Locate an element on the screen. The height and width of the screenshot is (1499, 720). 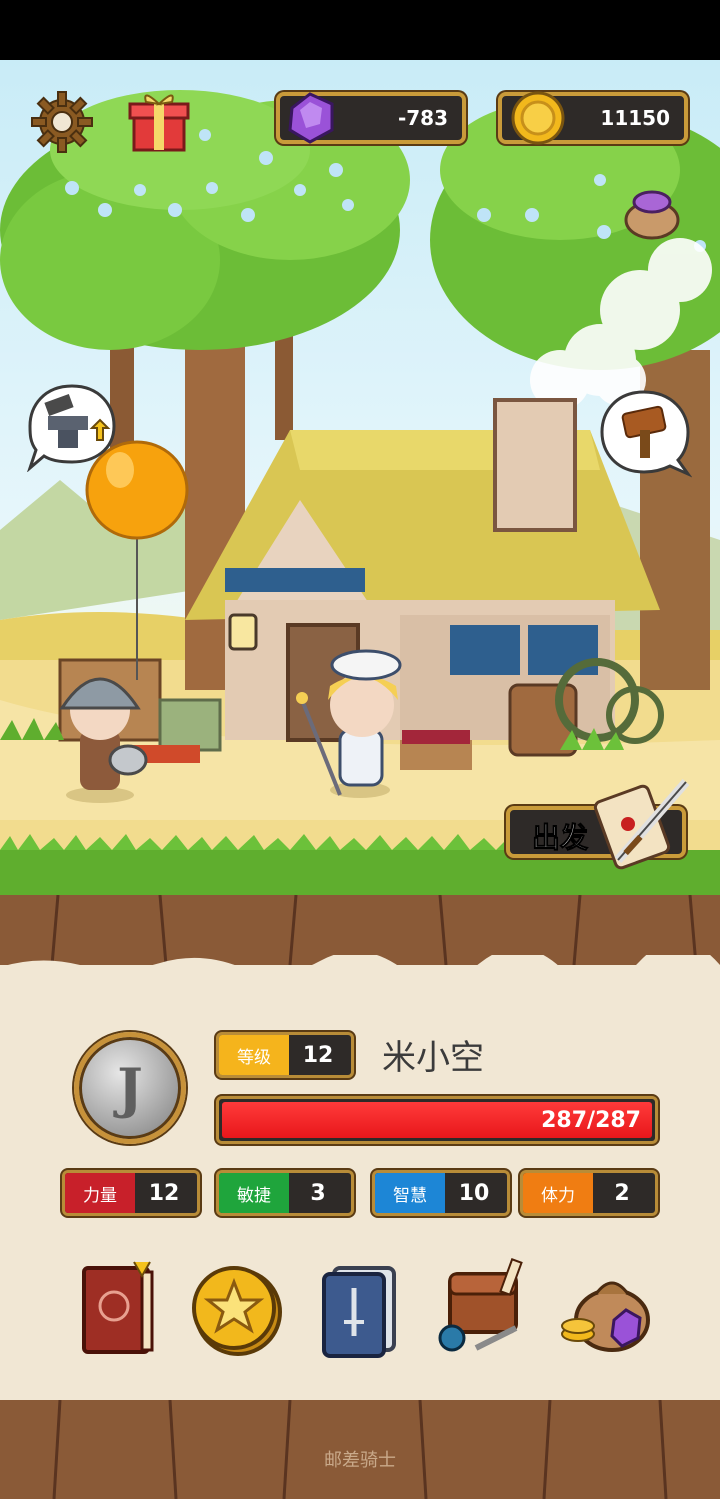
stat-label: 力量 is located at coordinates (100, 1193).